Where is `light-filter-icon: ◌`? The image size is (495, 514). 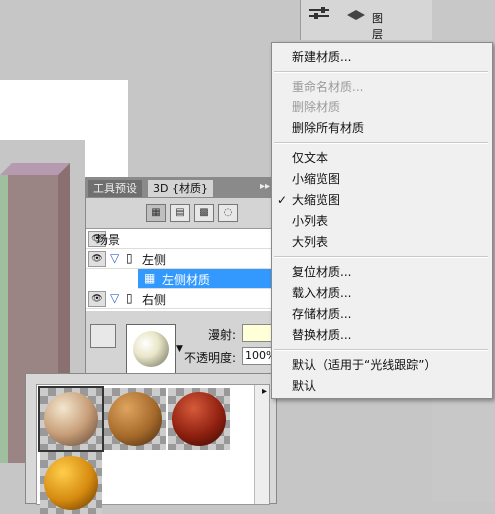 light-filter-icon: ◌ is located at coordinates (228, 213).